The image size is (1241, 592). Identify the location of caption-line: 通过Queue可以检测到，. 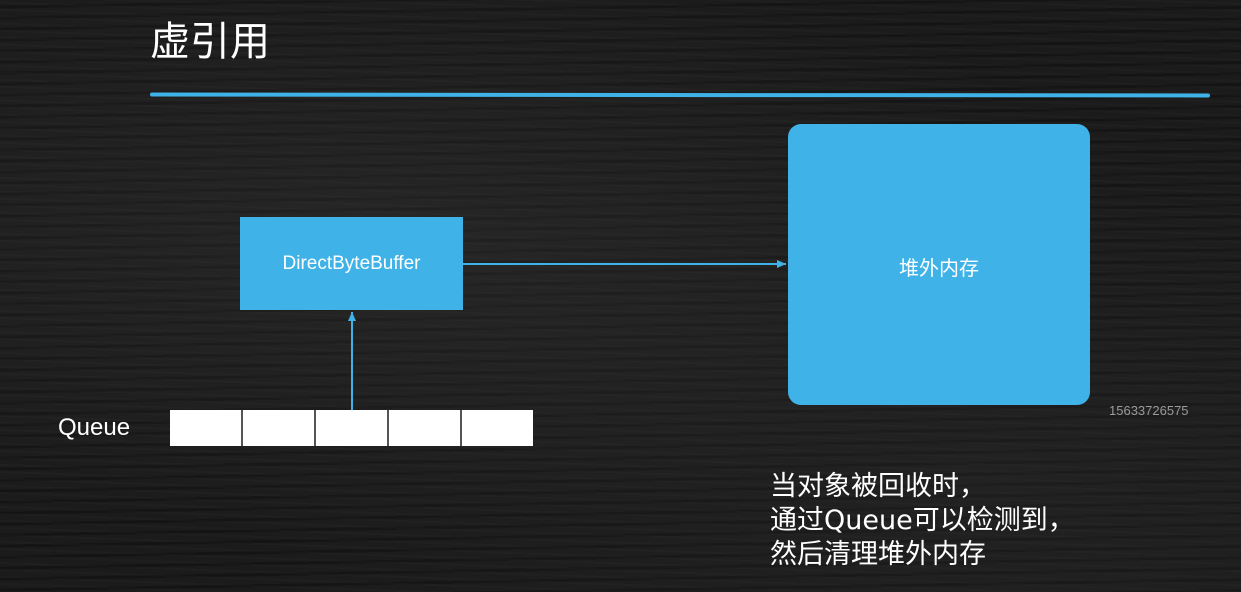
(922, 520).